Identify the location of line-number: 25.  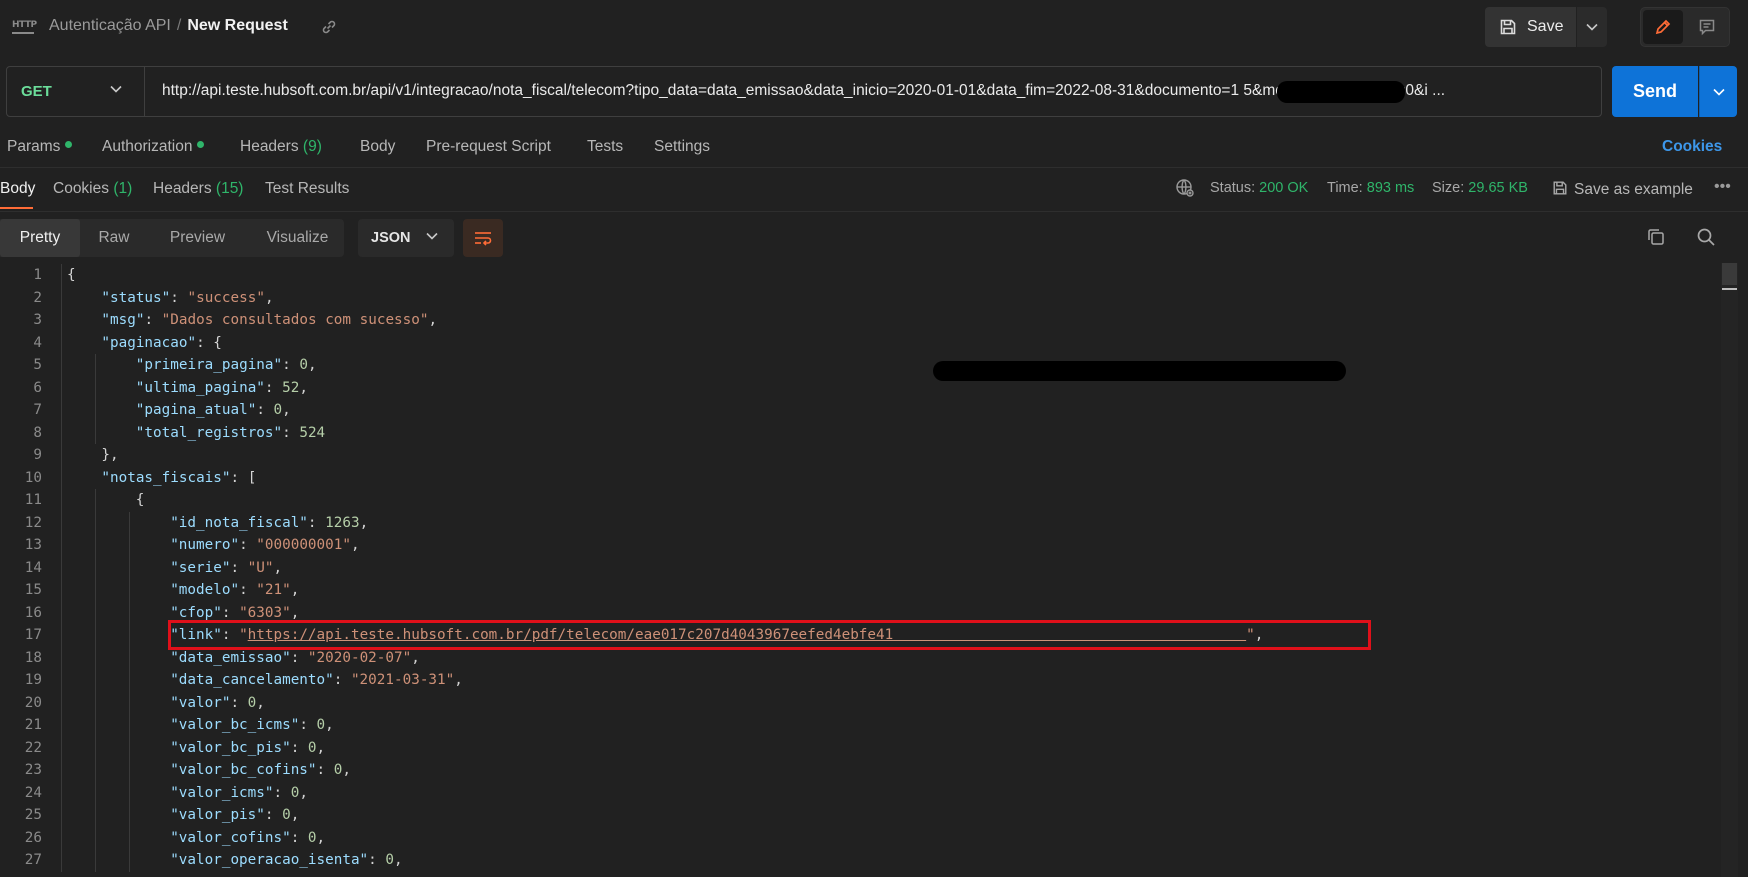
(33, 815).